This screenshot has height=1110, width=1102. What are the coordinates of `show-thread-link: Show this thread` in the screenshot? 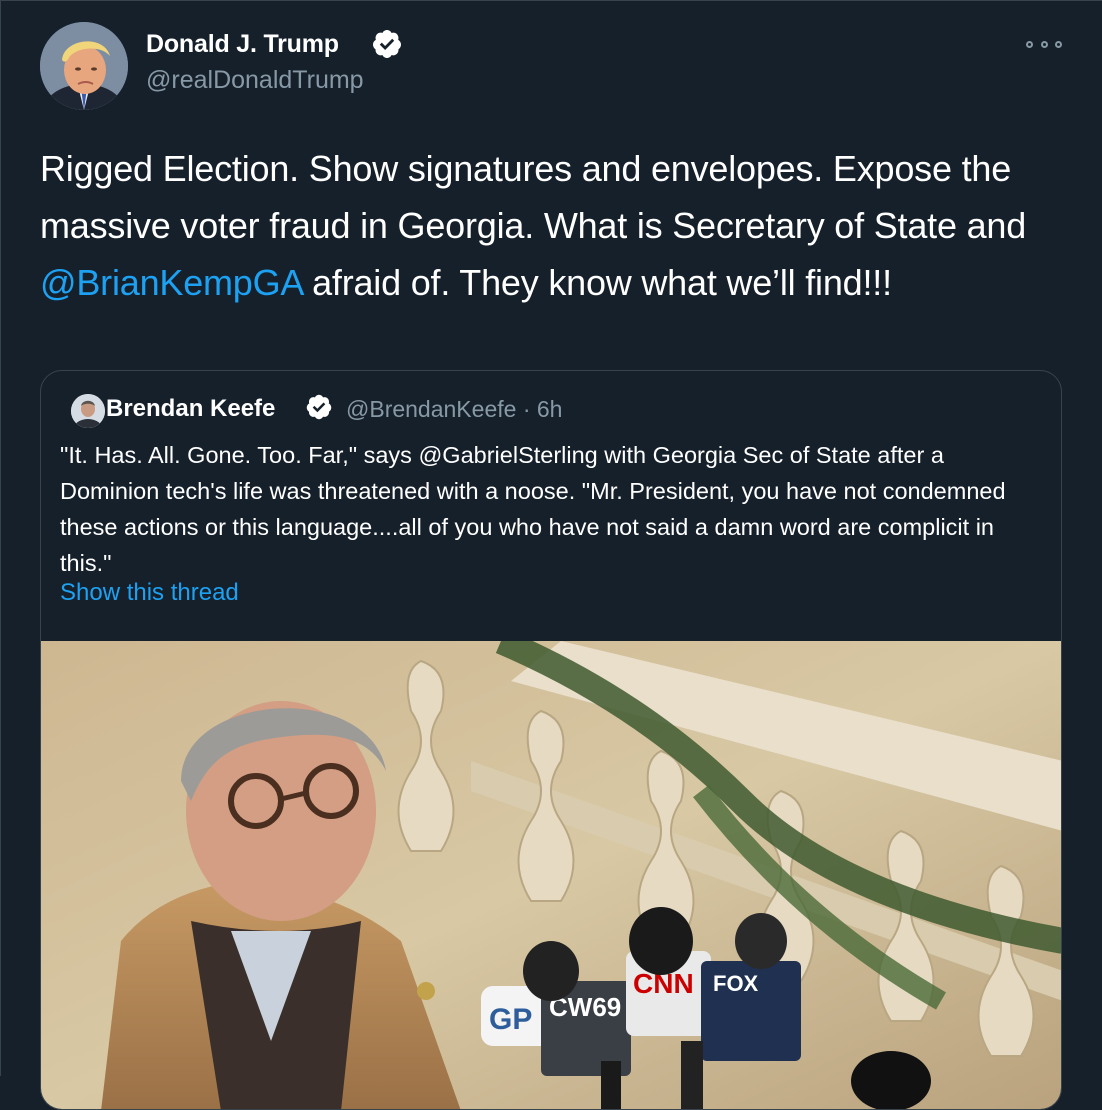 It's located at (149, 593).